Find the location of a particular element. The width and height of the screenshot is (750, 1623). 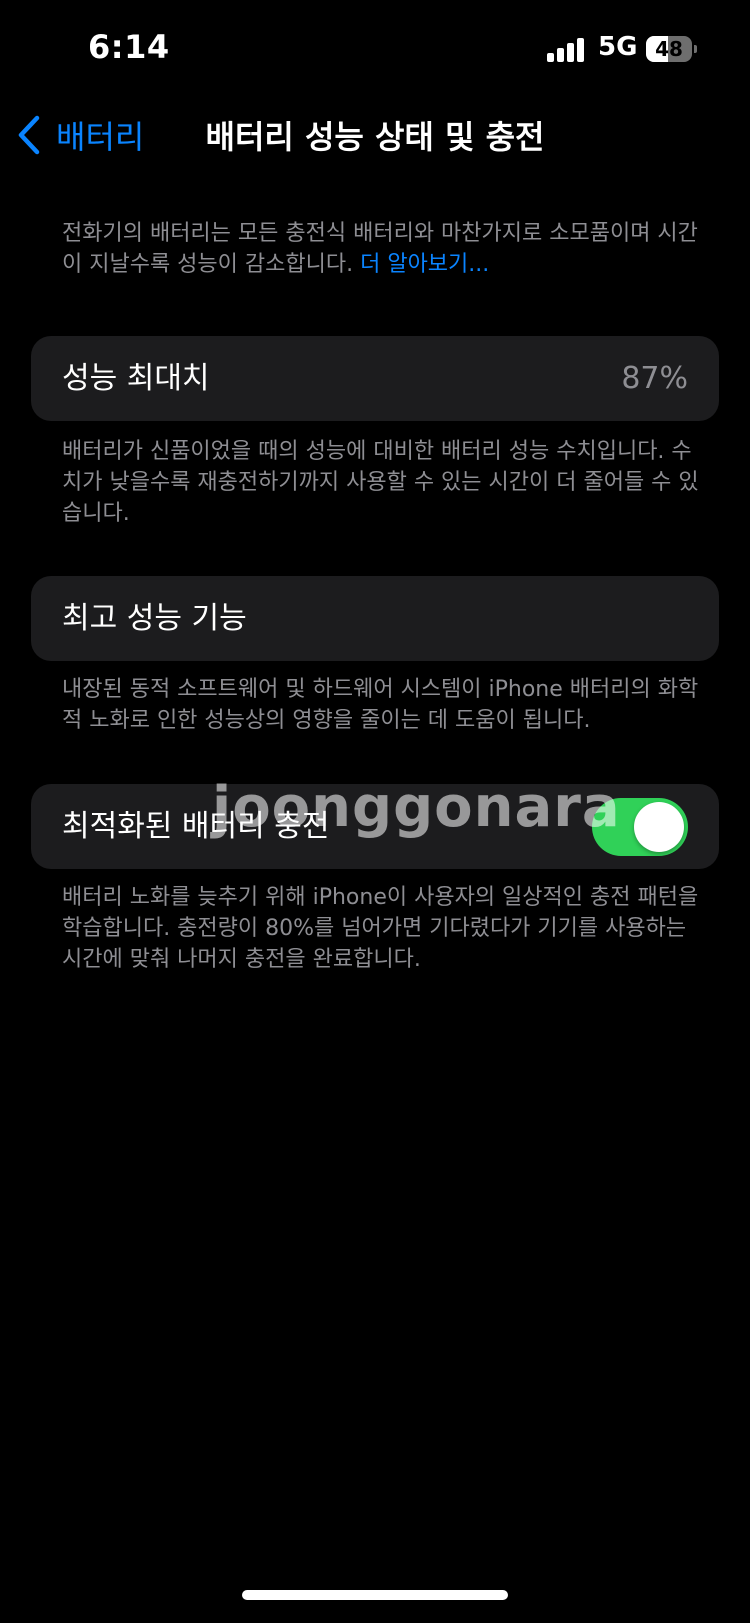

max-capacity-value: 87% is located at coordinates (654, 378).